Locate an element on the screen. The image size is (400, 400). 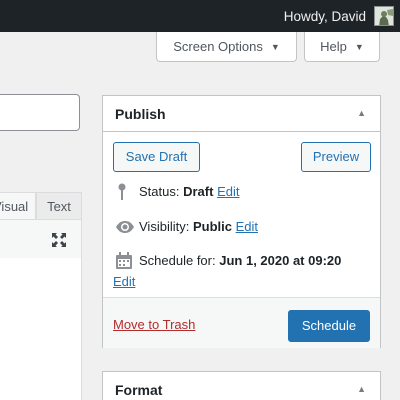
help-label: Help is located at coordinates (333, 46).